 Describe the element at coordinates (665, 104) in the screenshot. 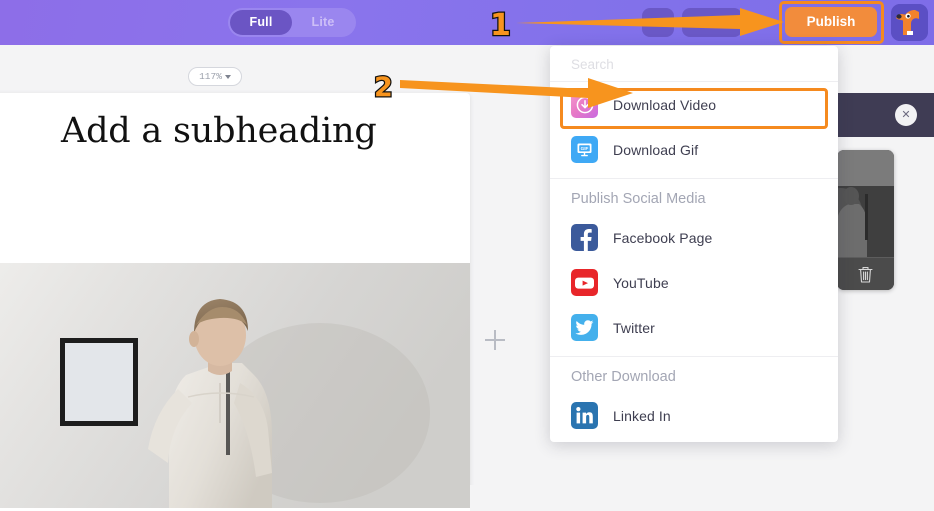

I see `menu-item-label: Download Video` at that location.